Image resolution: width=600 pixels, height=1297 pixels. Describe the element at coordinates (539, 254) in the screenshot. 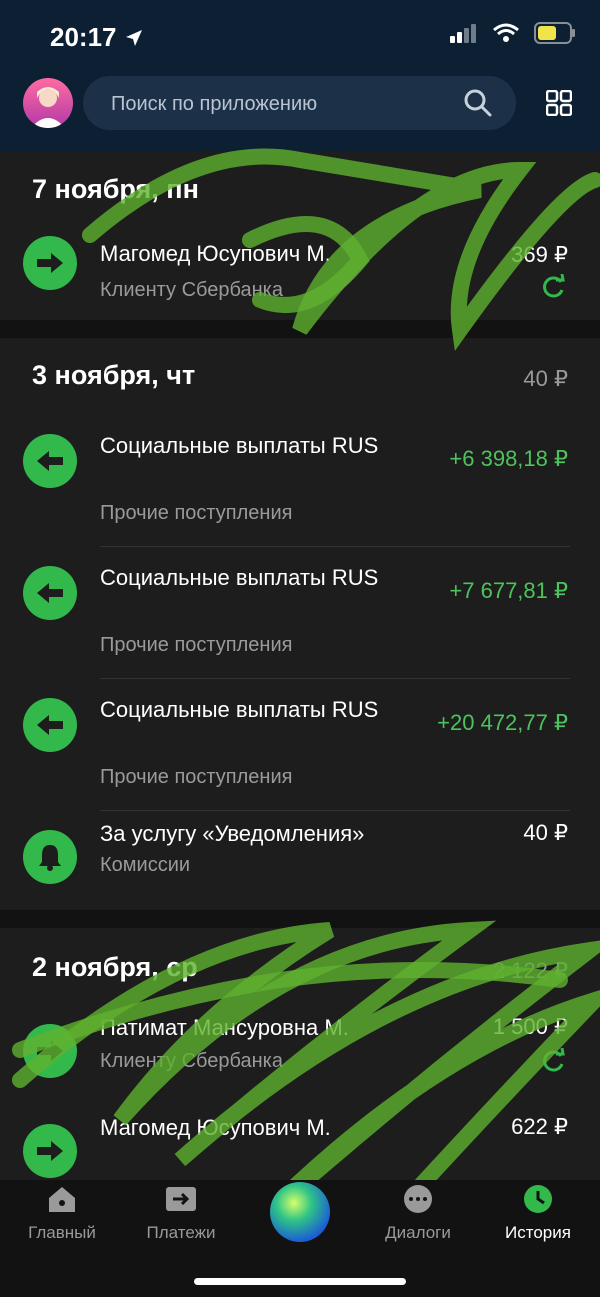

I see `transaction-amount: 369 ₽` at that location.